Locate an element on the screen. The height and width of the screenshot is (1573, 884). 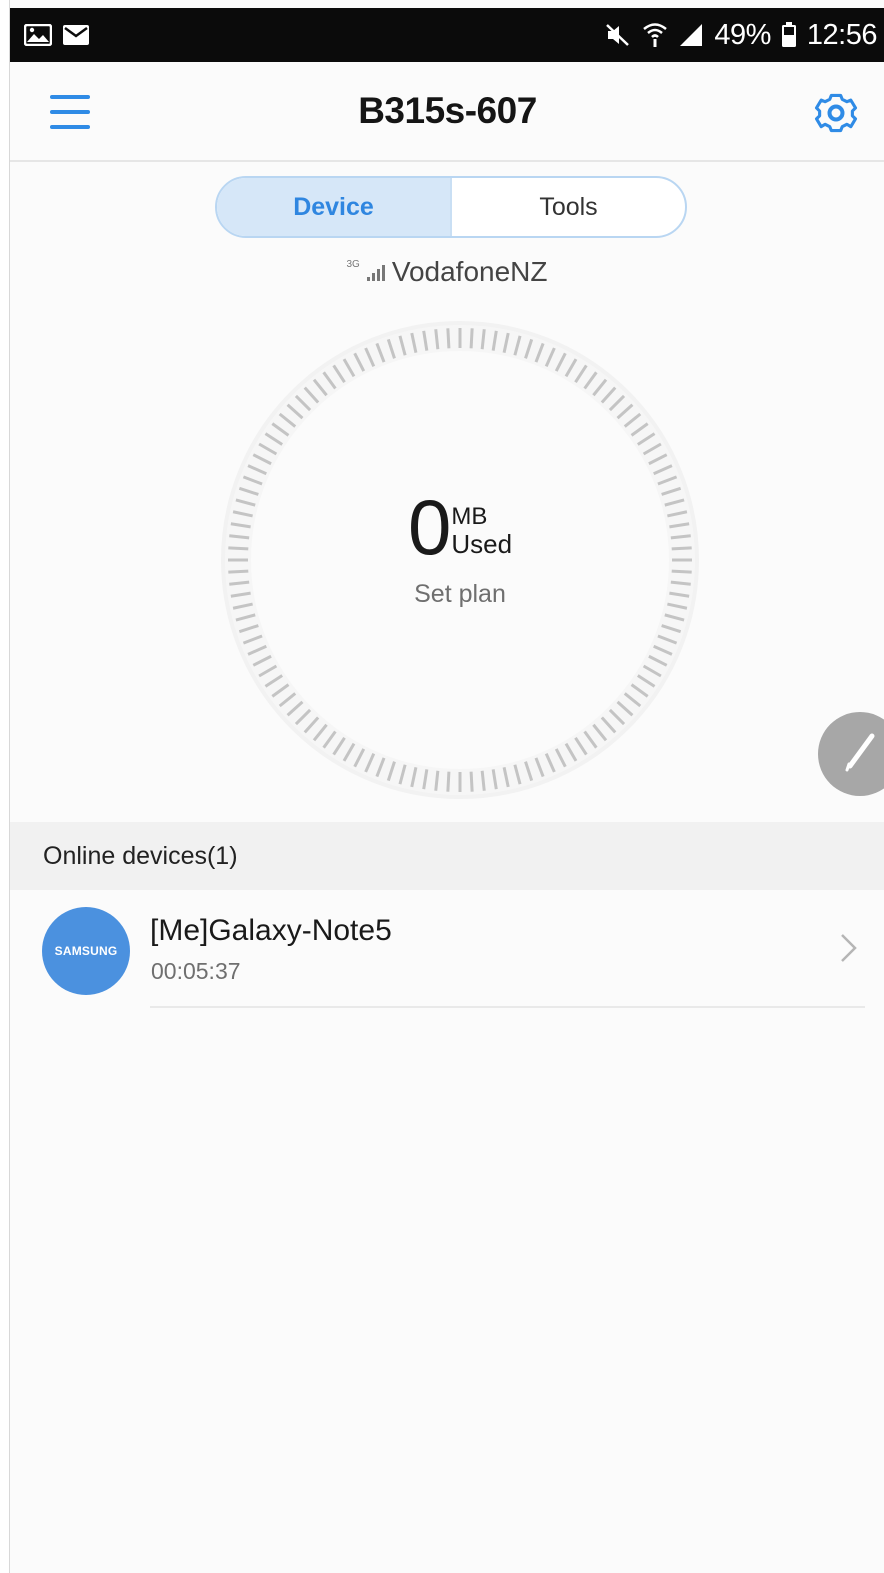
status-right-group: 49% 12:56 is located at coordinates (741, 35).